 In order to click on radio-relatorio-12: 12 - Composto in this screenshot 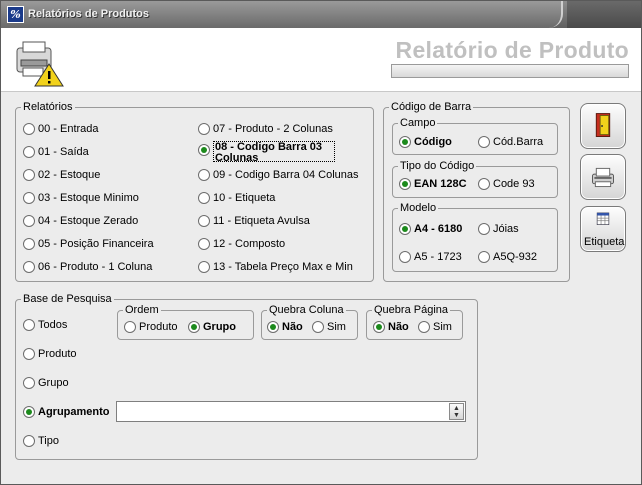, I will do `click(241, 244)`.